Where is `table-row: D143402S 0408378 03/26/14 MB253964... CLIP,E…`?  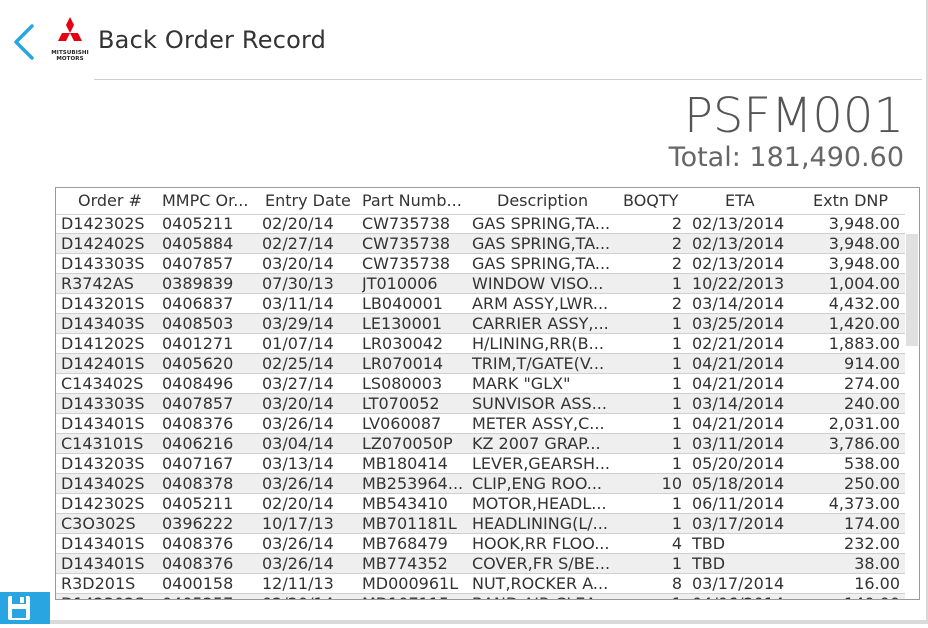
table-row: D143402S 0408378 03/26/14 MB253964... CLIP,E… is located at coordinates (481, 484).